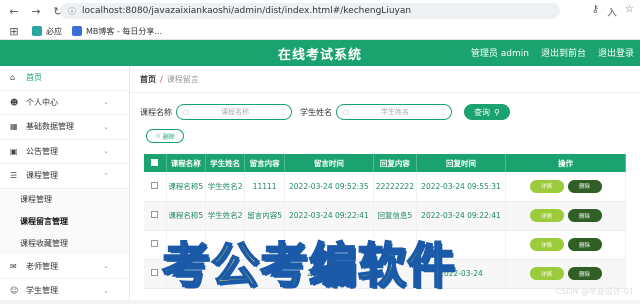 The image size is (640, 304). I want to click on table-icon: ▦, so click(15, 126).